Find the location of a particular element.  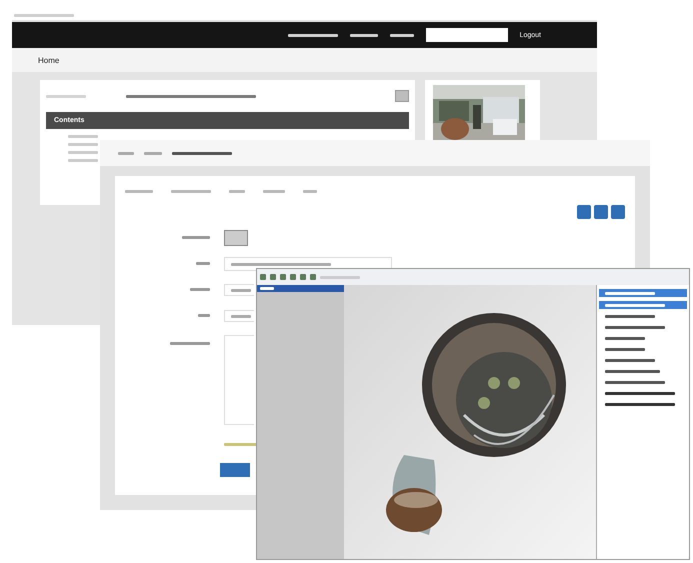

image-icon is located at coordinates (236, 238).